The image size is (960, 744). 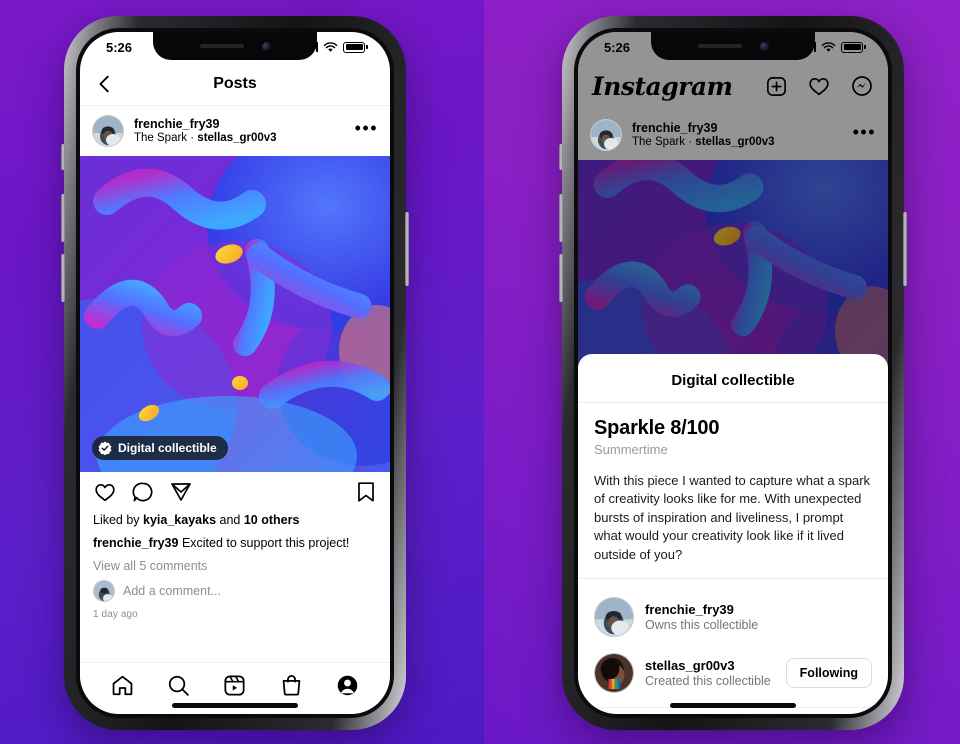 I want to click on status-badge: Digital collectible, so click(x=160, y=448).